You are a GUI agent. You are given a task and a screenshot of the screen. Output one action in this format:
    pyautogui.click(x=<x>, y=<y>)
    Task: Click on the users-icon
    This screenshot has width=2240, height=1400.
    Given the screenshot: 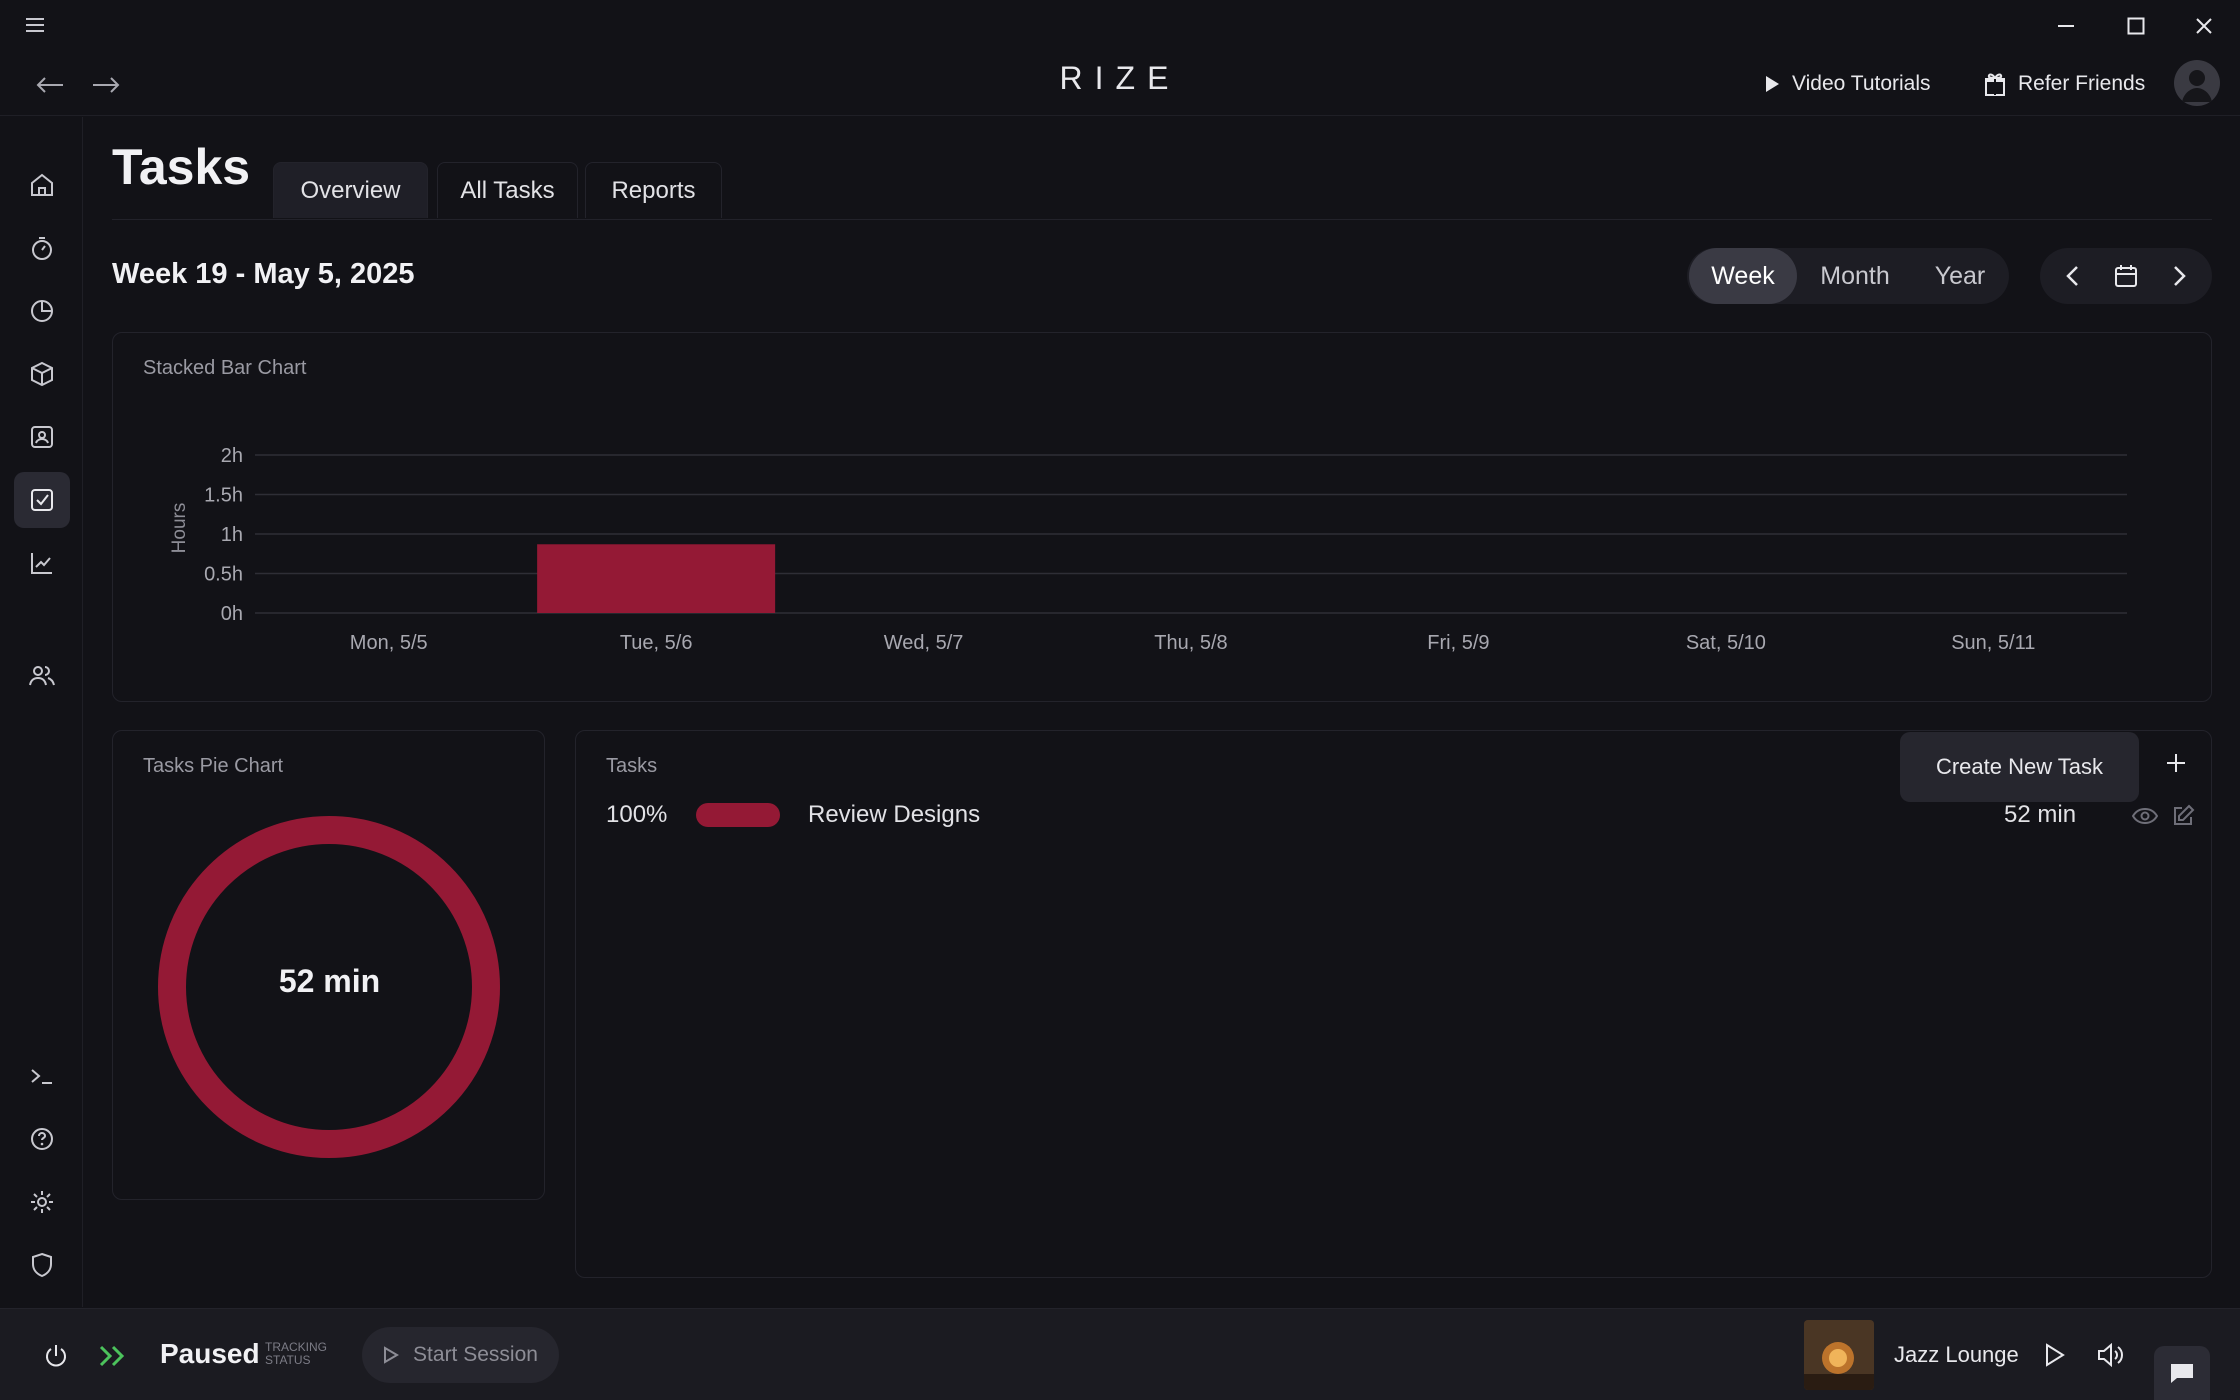 What is the action you would take?
    pyautogui.click(x=42, y=676)
    